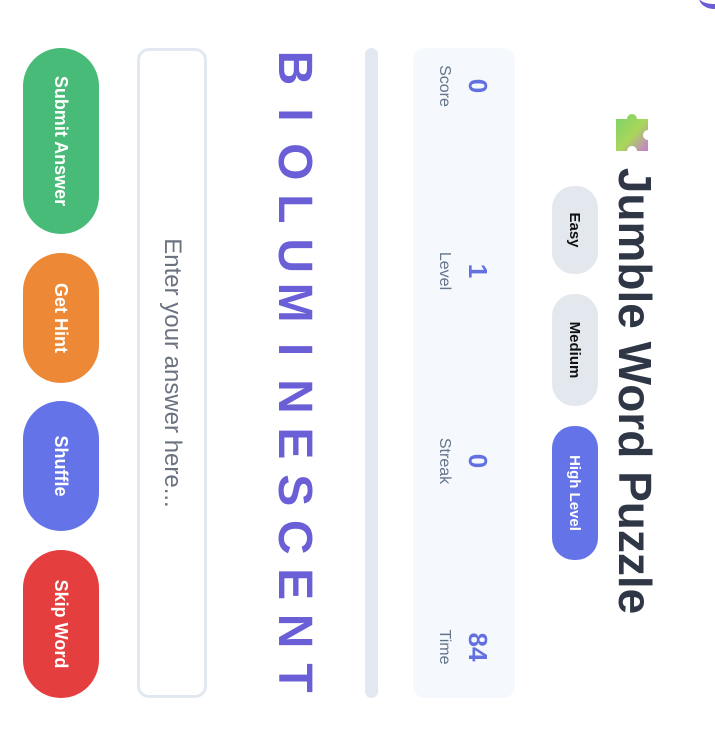  Describe the element at coordinates (575, 230) in the screenshot. I see `difficulty-easy-button: Easy` at that location.